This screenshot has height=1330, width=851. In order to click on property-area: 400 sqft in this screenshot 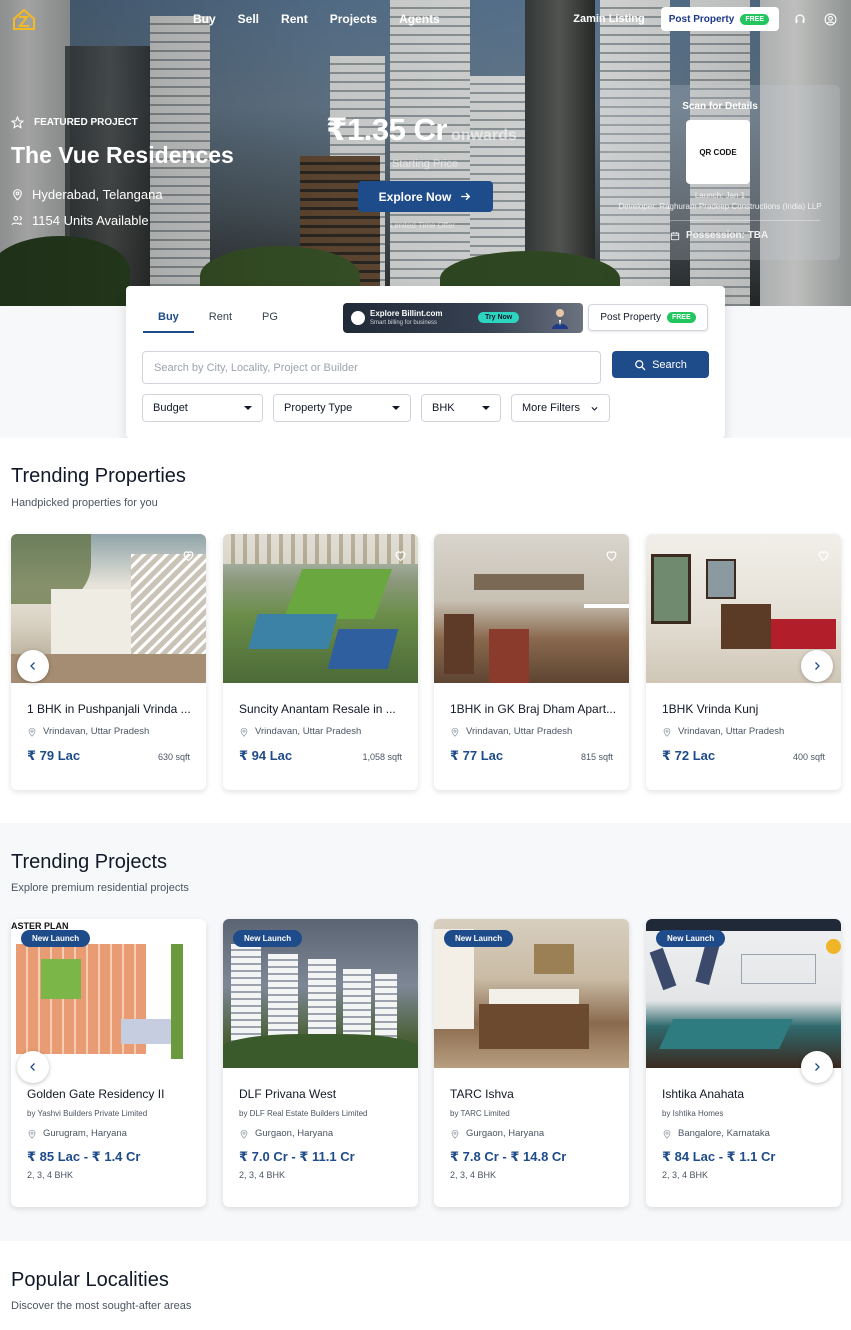, I will do `click(808, 757)`.